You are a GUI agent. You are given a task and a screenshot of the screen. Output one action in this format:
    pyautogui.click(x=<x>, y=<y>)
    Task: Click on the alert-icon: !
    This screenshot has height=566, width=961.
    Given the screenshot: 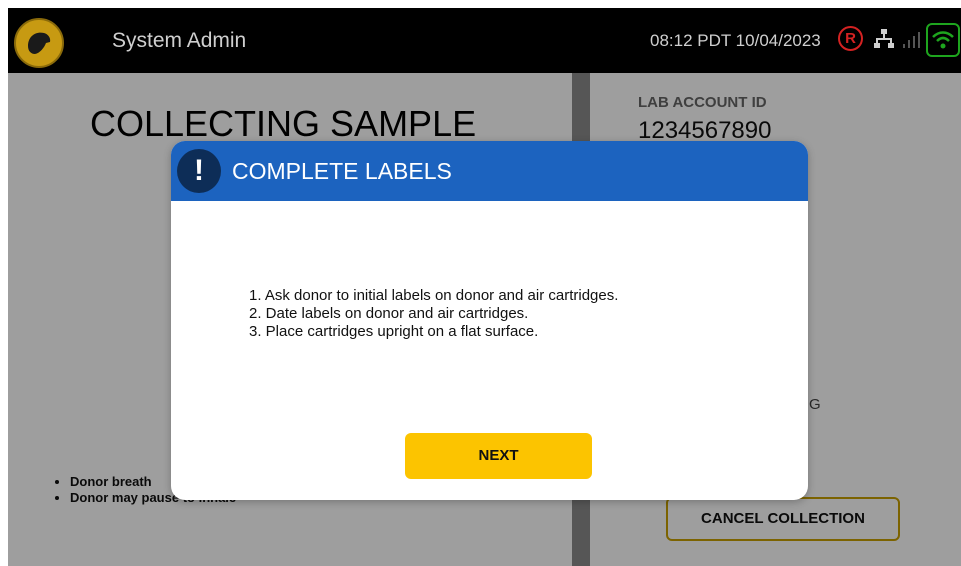 What is the action you would take?
    pyautogui.click(x=199, y=171)
    